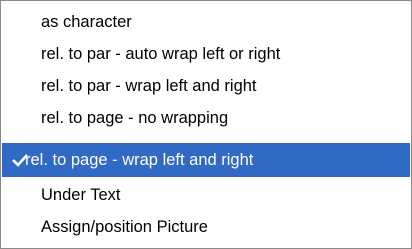 The image size is (412, 249). I want to click on menu-item-label: Assign/position Picture, so click(124, 226).